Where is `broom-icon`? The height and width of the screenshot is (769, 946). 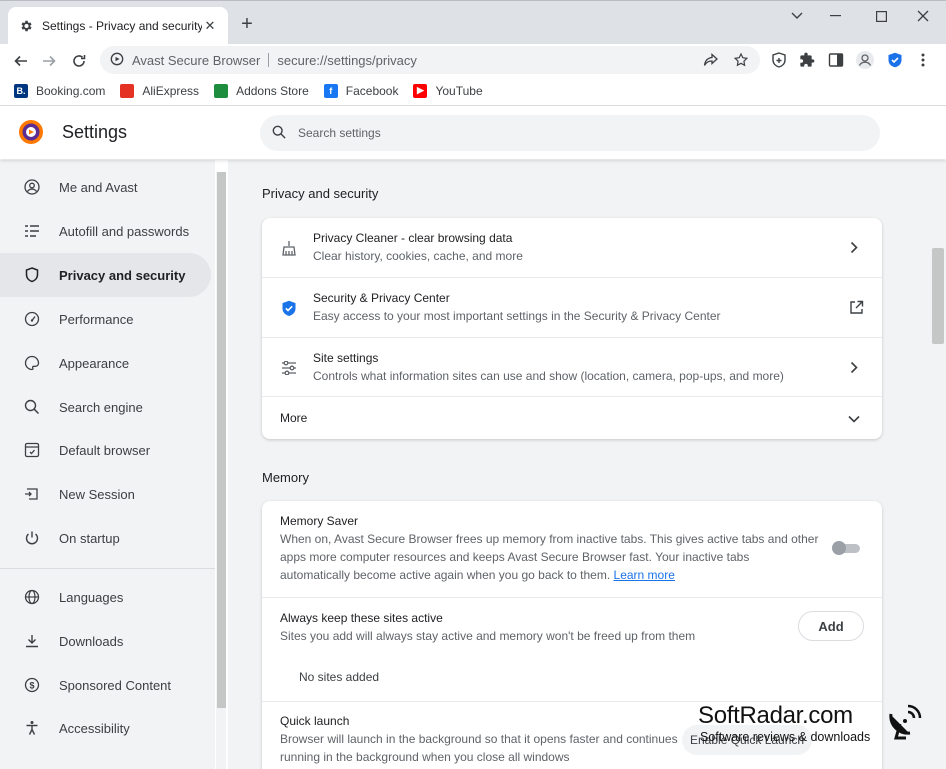 broom-icon is located at coordinates (289, 248).